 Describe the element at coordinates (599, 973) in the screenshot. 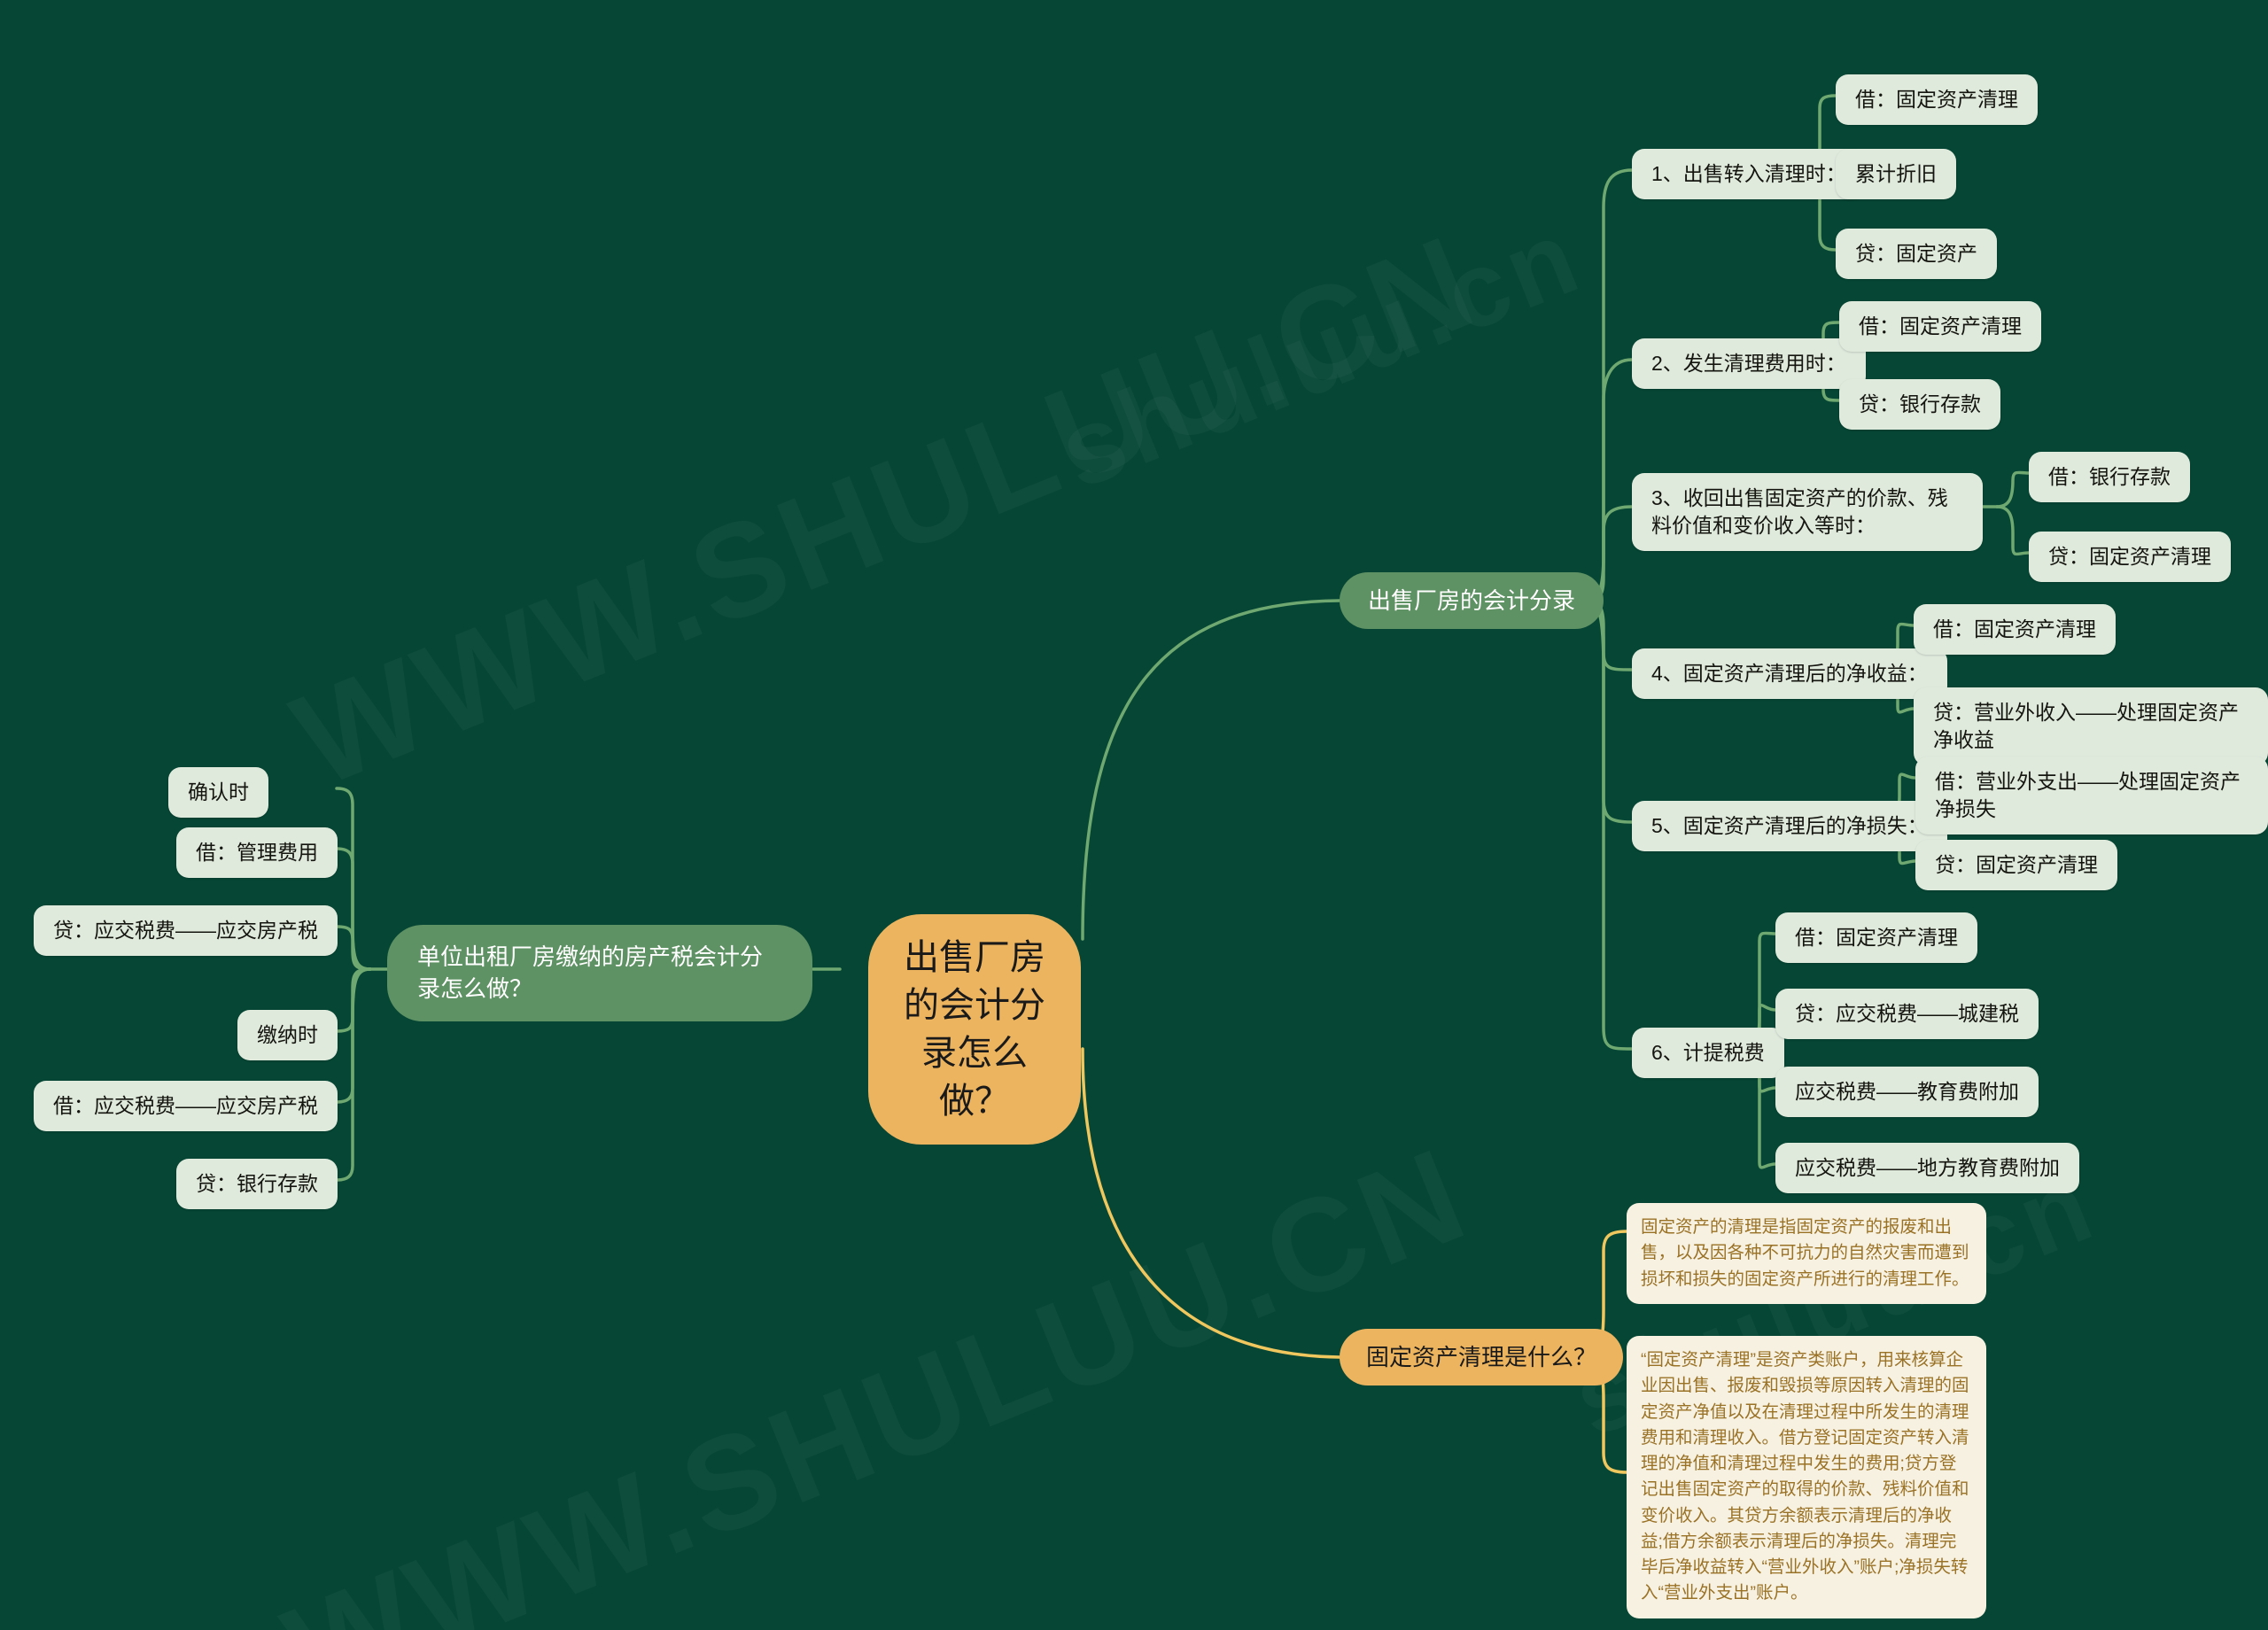

I see `branch-node-rent-tax-entry: 单位出租厂房缴纳的房产税会计分录怎么做？` at that location.